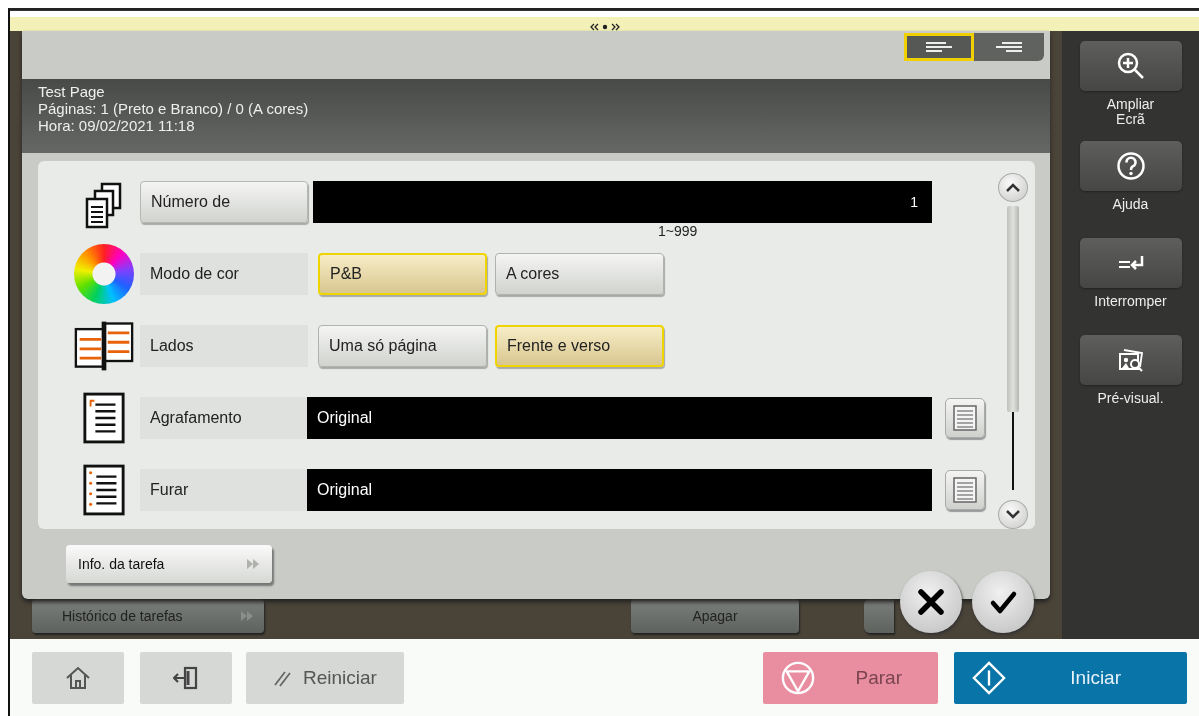 The image size is (1199, 716). What do you see at coordinates (402, 346) in the screenshot?
I see `option-button: Uma só página` at bounding box center [402, 346].